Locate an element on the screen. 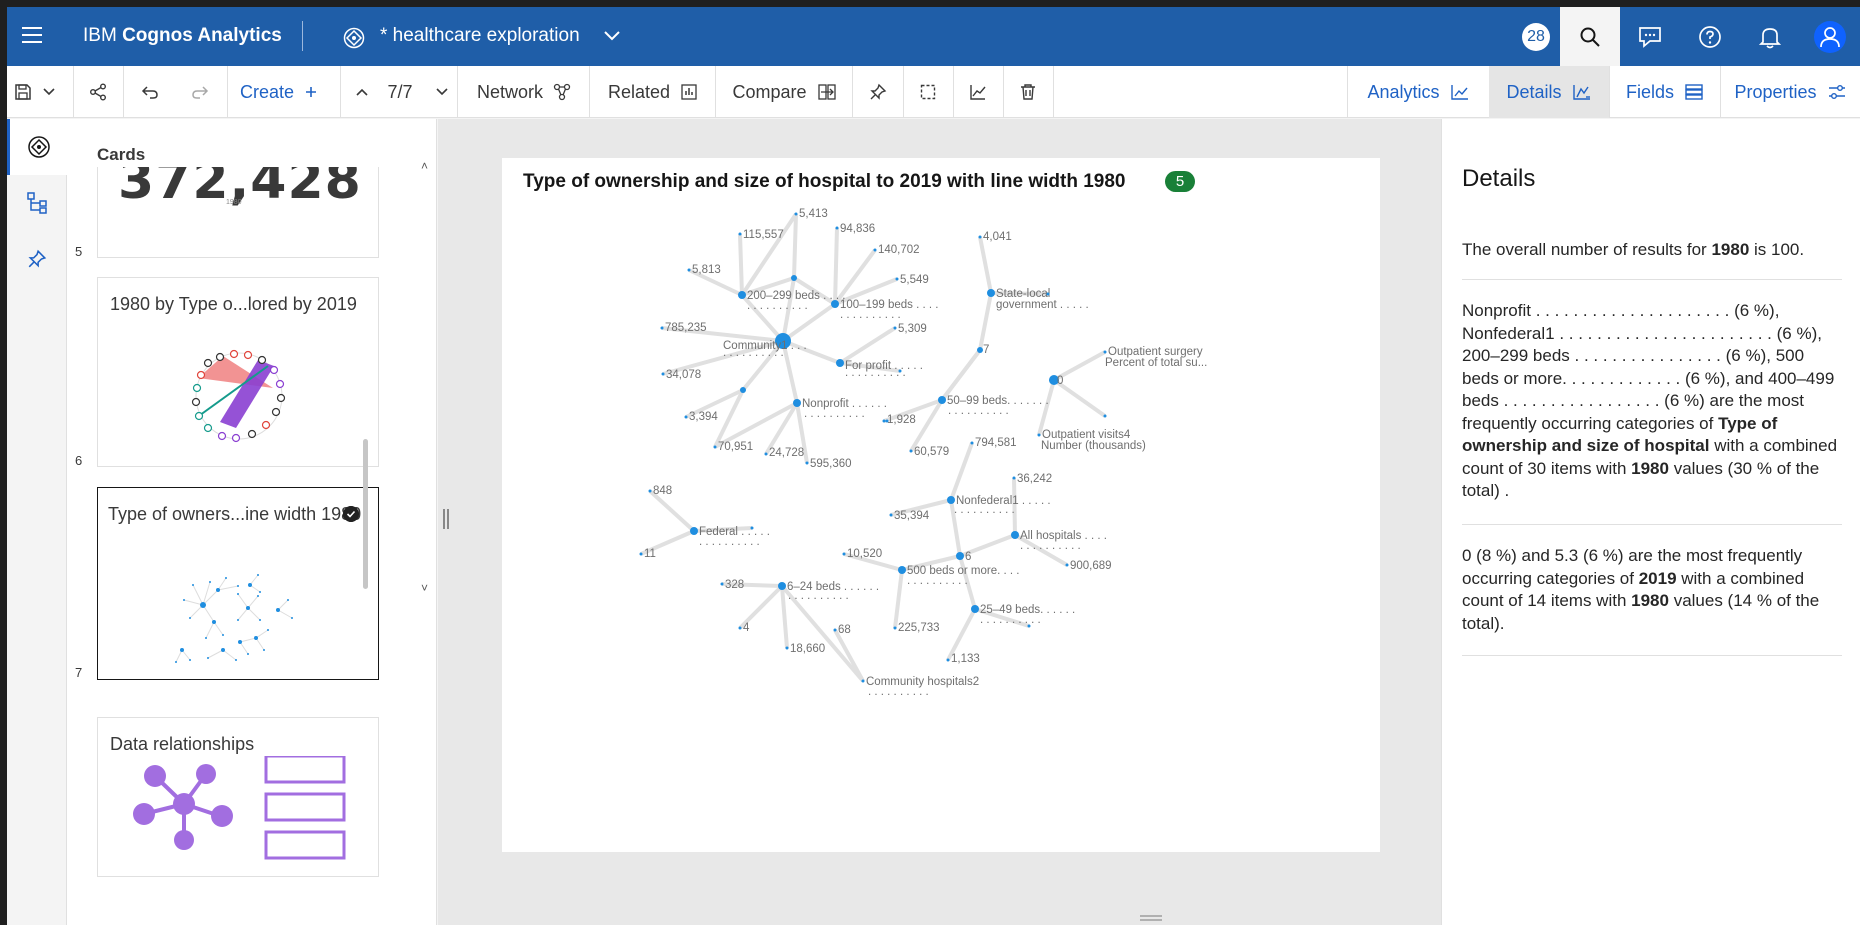  share-icon is located at coordinates (98, 92).